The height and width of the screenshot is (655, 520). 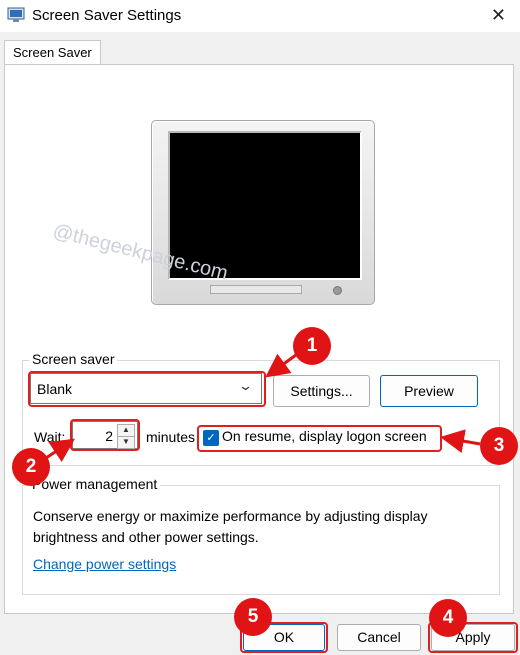 I want to click on annotation-arrows, so click(x=263, y=406).